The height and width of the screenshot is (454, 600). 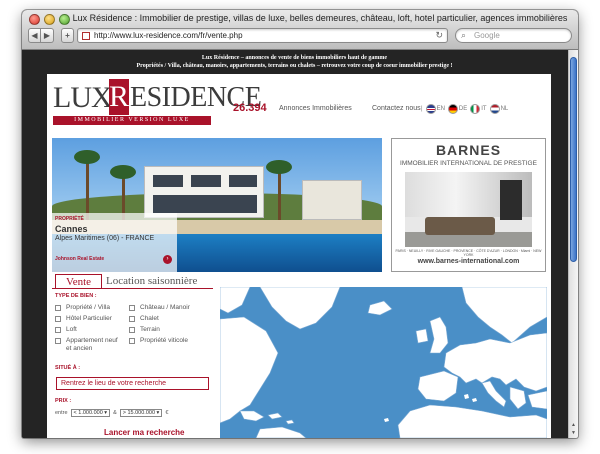 I want to click on reload-icon: ↻, so click(x=439, y=35).